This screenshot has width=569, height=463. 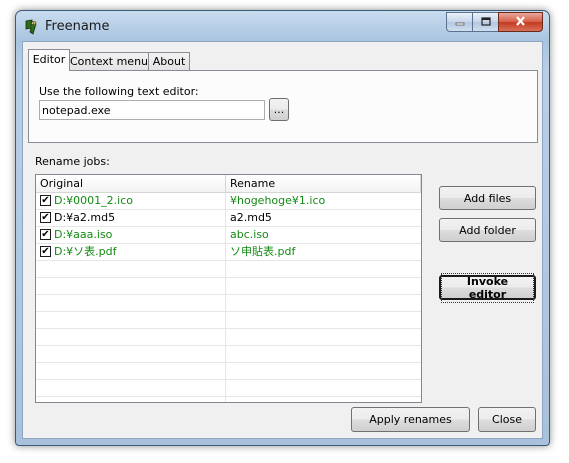 I want to click on close-button-label: Close, so click(x=507, y=419).